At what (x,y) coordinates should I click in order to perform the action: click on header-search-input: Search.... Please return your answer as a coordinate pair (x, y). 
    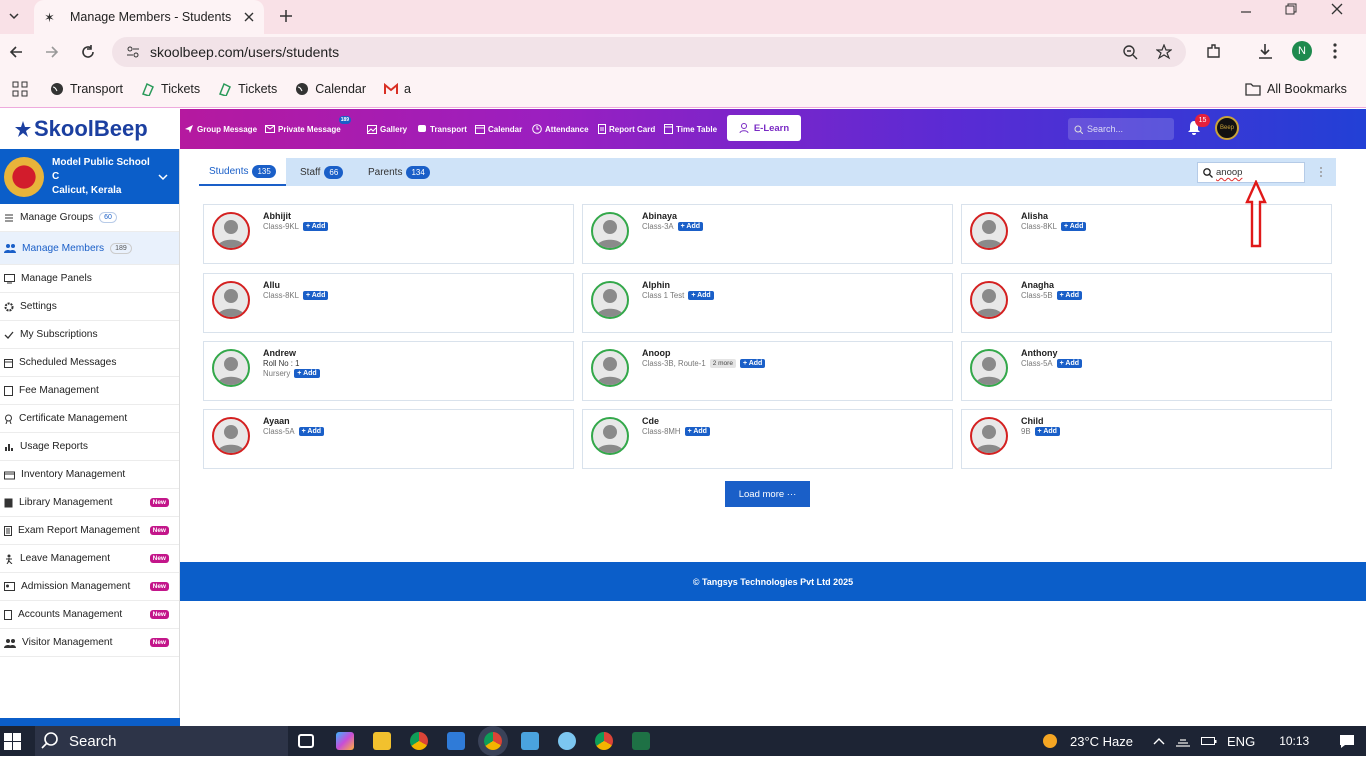
    Looking at the image, I should click on (1121, 129).